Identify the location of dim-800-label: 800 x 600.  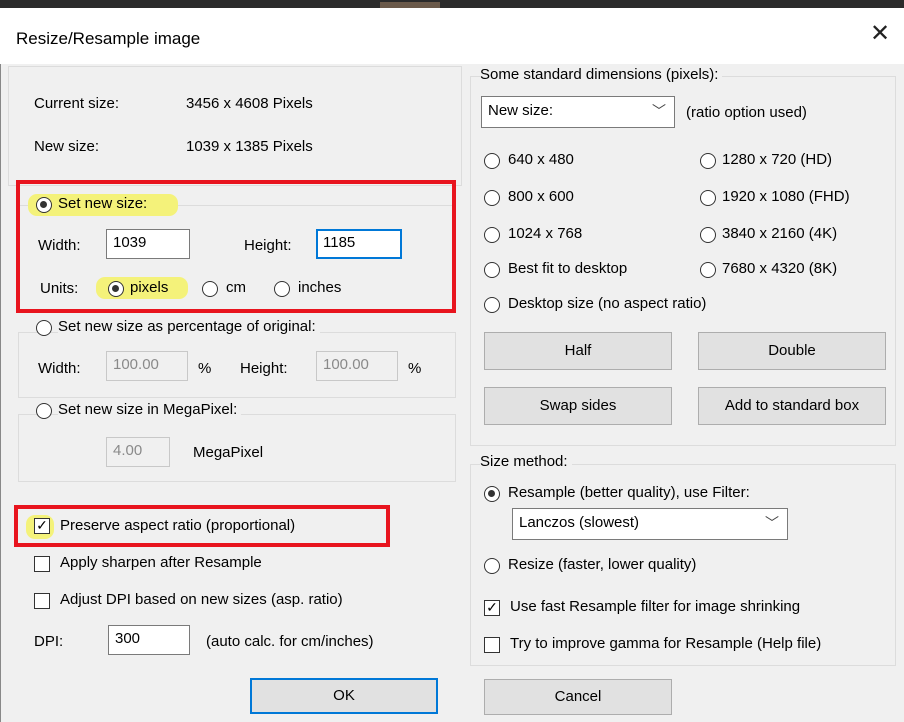
(541, 196).